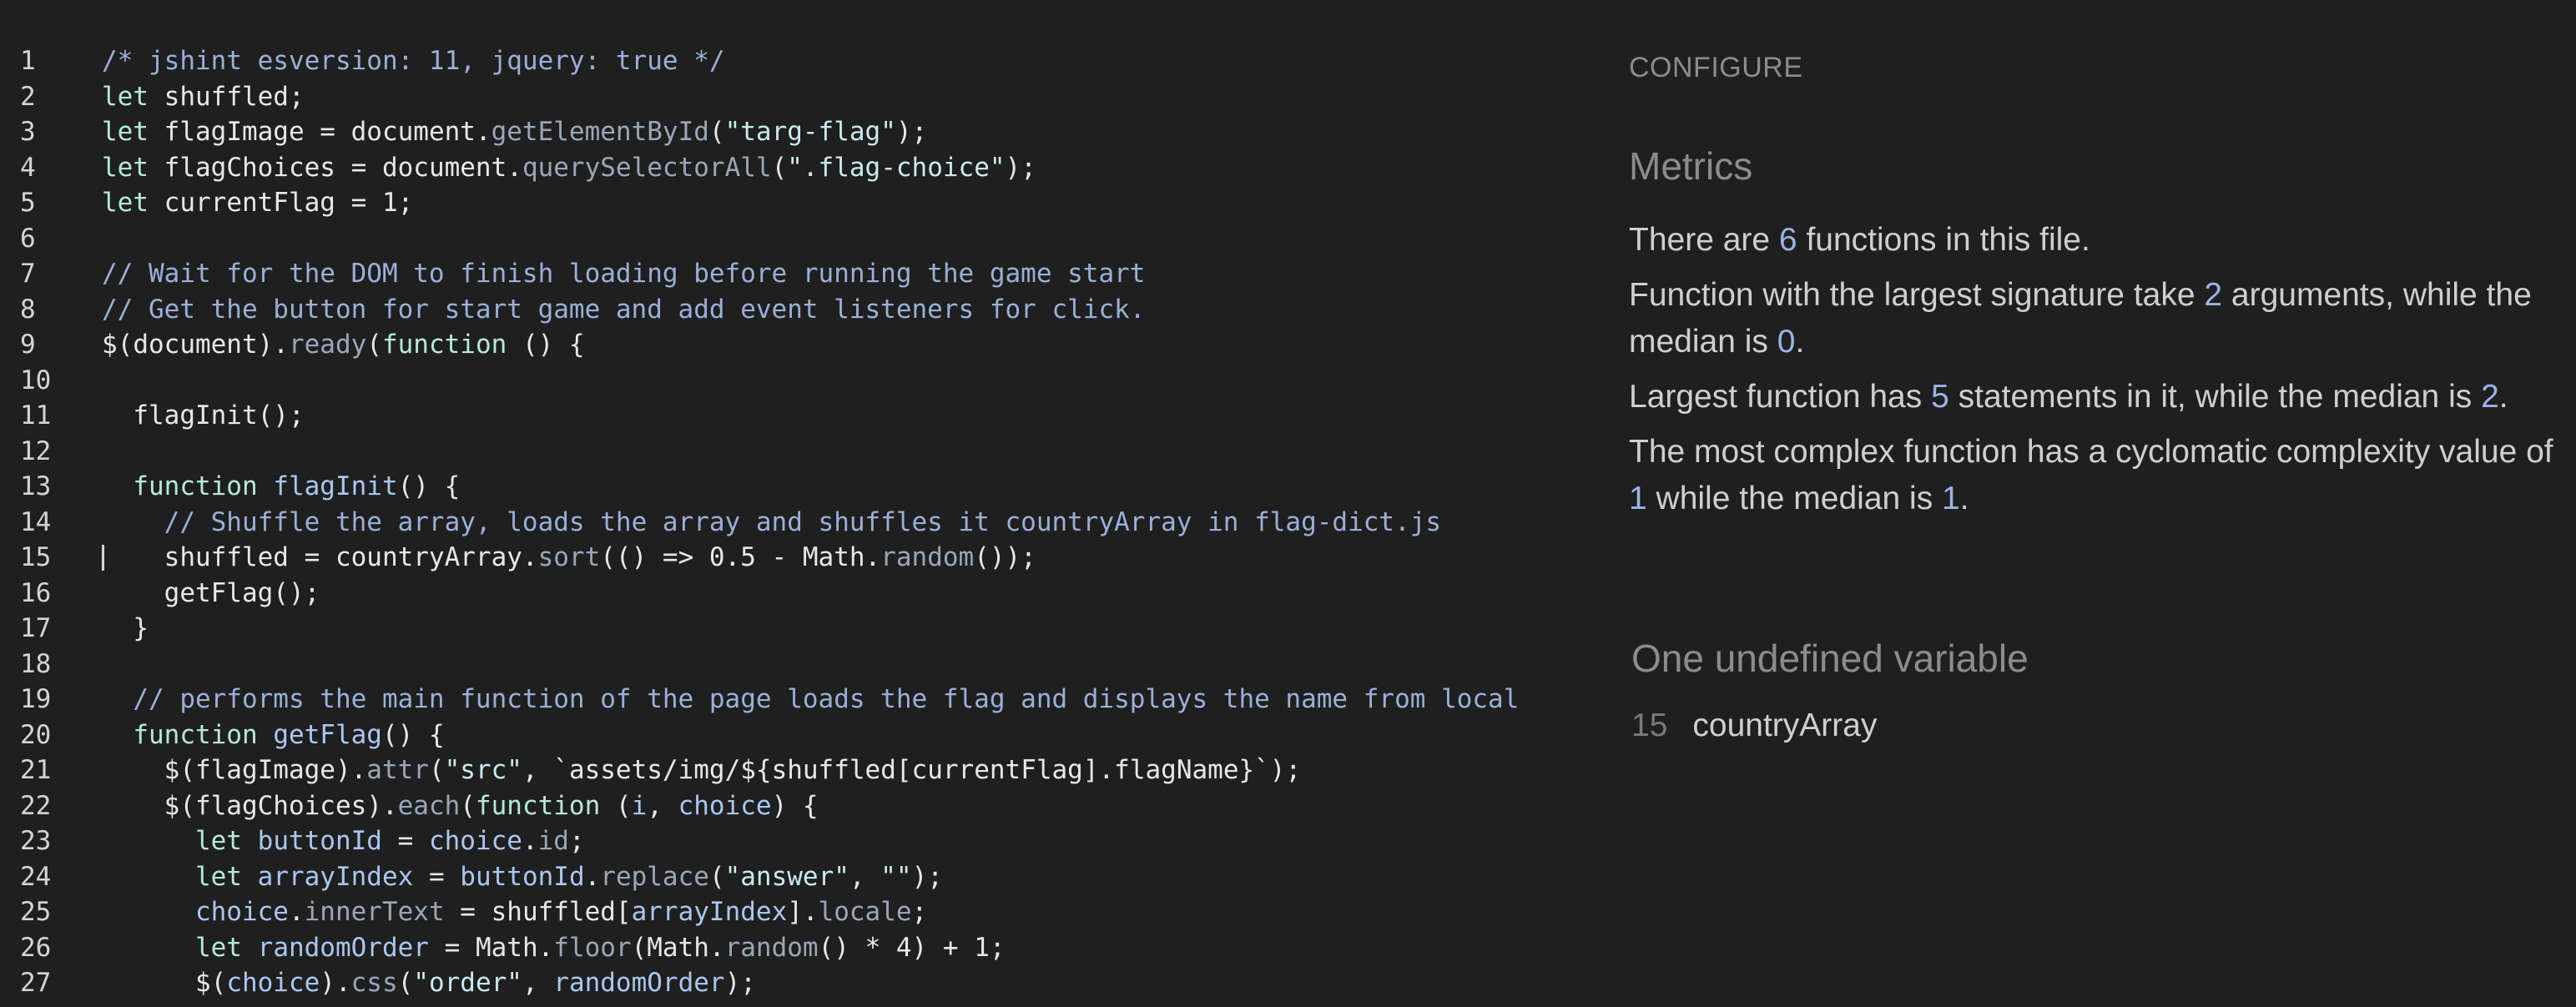 The width and height of the screenshot is (2576, 1007). What do you see at coordinates (805, 239) in the screenshot?
I see `code-line: 6` at bounding box center [805, 239].